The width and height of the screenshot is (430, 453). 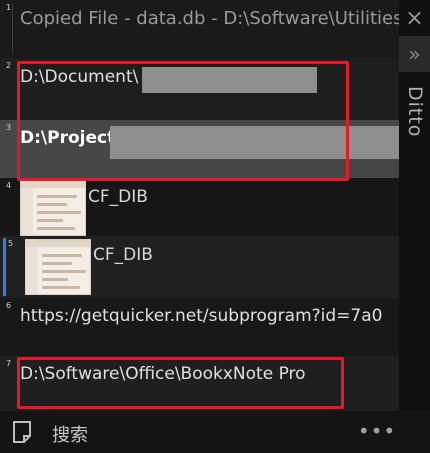 I want to click on expand-icon: », so click(x=414, y=54).